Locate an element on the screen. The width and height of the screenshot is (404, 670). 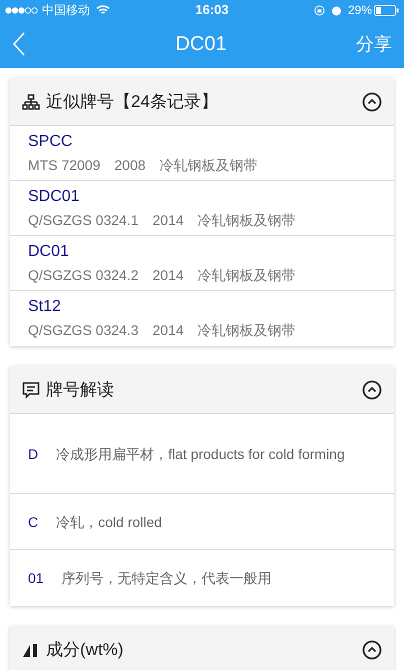
wifi-icon is located at coordinates (103, 10).